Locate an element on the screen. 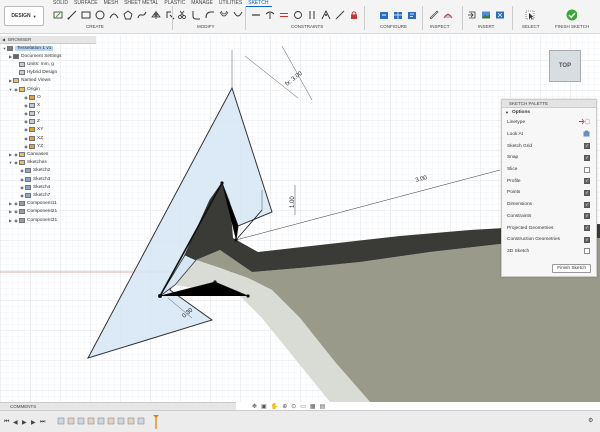 This screenshot has width=600, height=432. measure-icon is located at coordinates (433, 14).